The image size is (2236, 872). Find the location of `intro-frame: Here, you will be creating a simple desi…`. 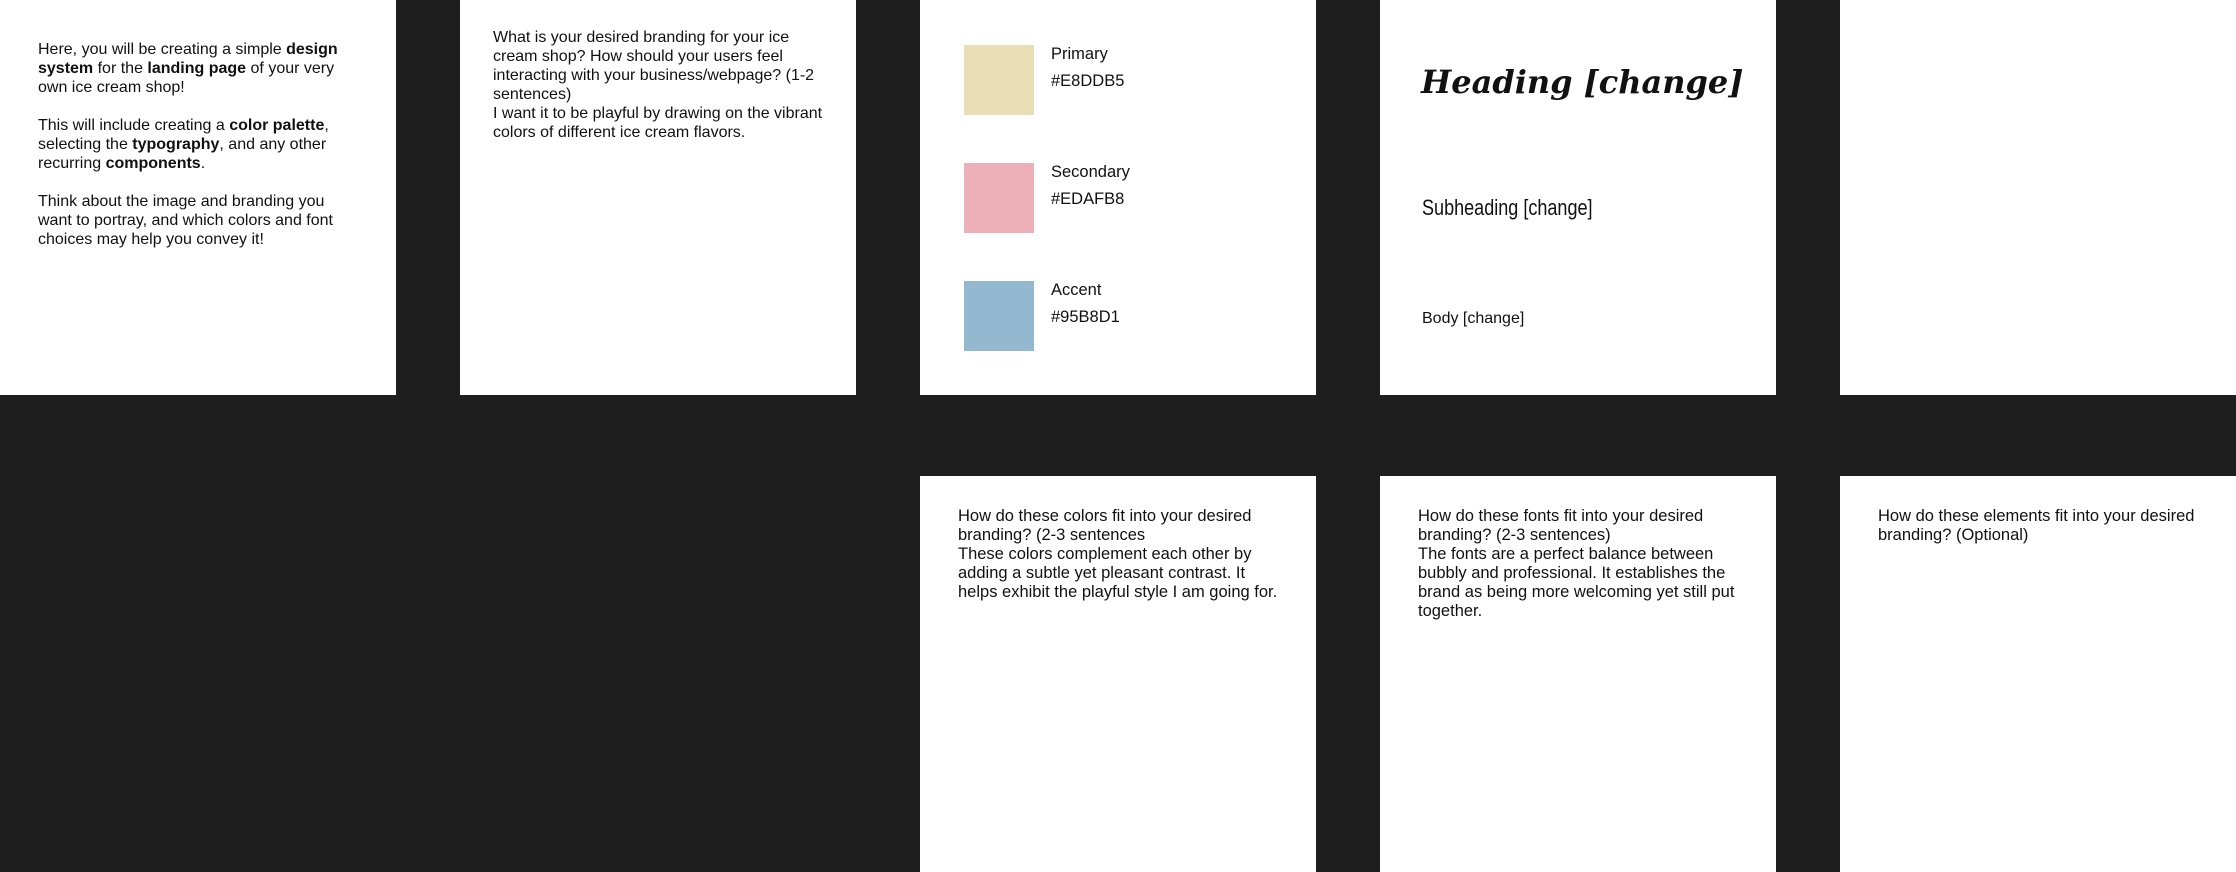

intro-frame: Here, you will be creating a simple desi… is located at coordinates (198, 197).